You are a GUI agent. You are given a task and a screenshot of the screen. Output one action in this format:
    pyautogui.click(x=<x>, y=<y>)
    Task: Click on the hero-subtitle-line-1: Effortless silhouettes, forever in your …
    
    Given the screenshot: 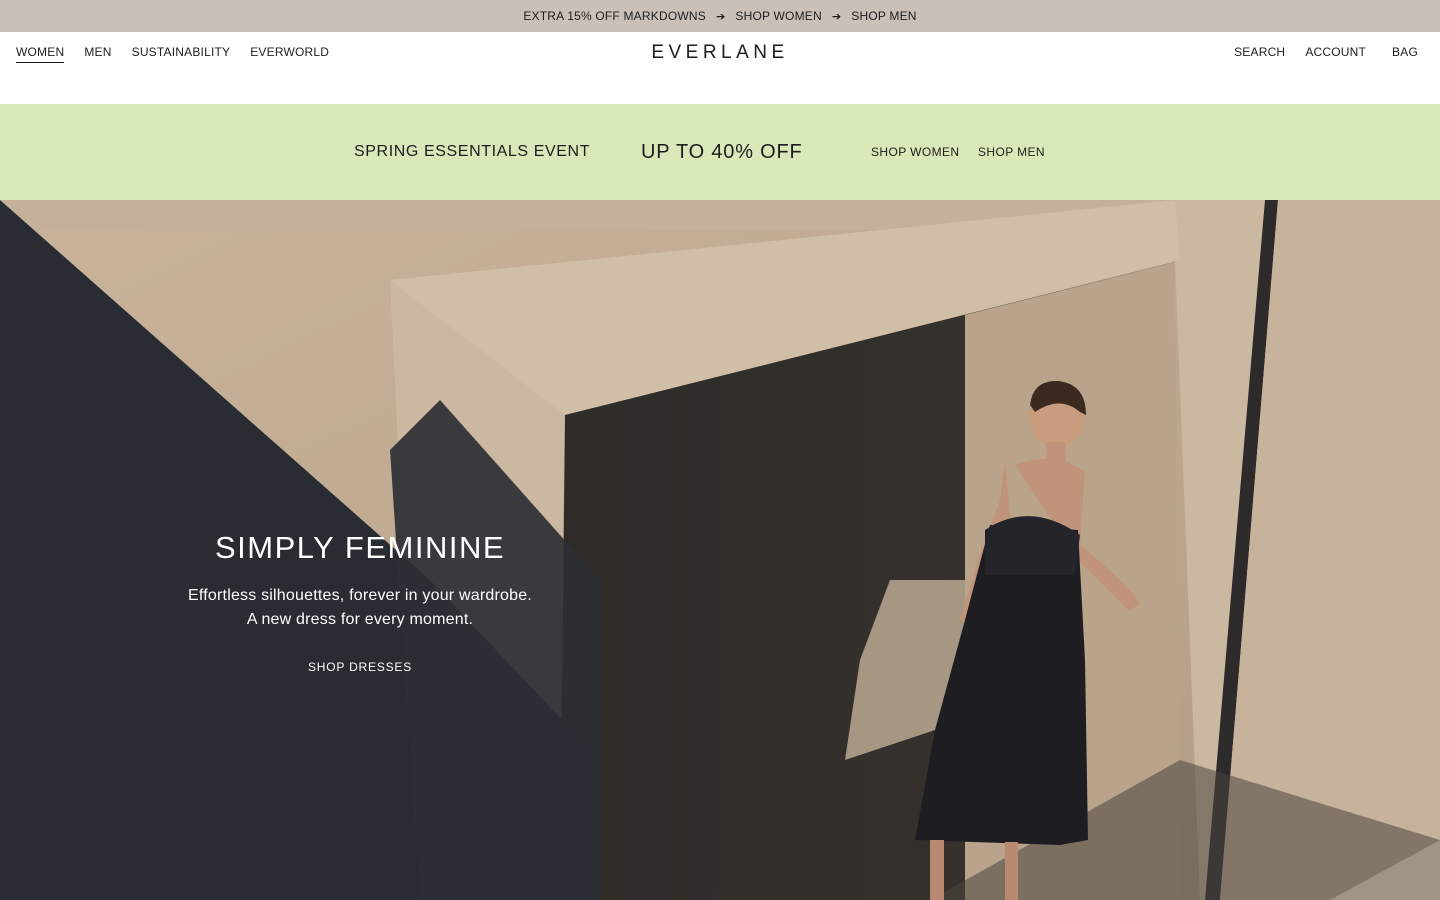 What is the action you would take?
    pyautogui.click(x=360, y=595)
    